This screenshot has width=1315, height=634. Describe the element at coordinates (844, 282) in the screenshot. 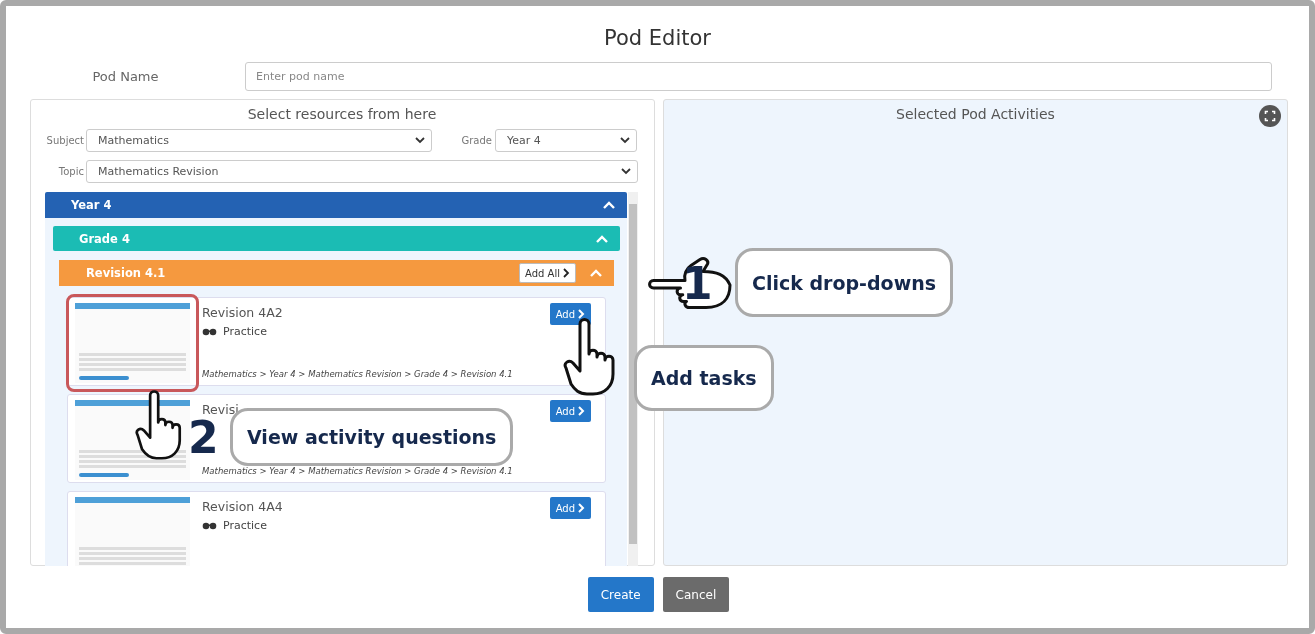

I see `callout-bubble: Click drop-downs` at that location.